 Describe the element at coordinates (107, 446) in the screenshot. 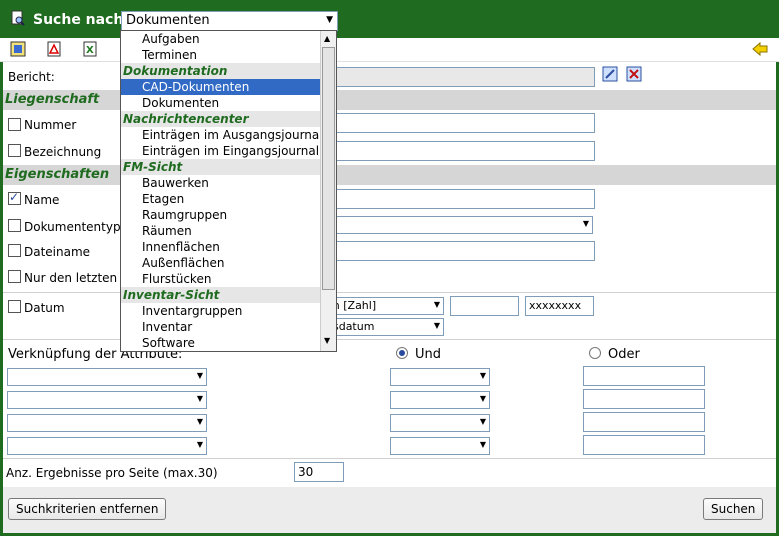

I see `attr-select-4: ▼` at that location.